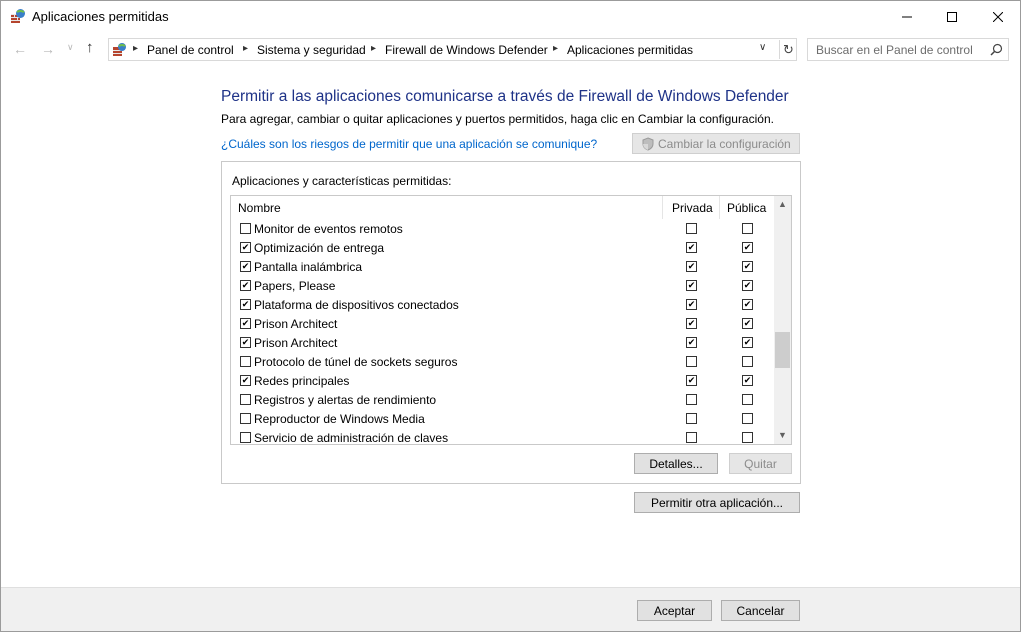 This screenshot has height=632, width=1021. I want to click on list-scrollbar: ▲ ▼, so click(782, 320).